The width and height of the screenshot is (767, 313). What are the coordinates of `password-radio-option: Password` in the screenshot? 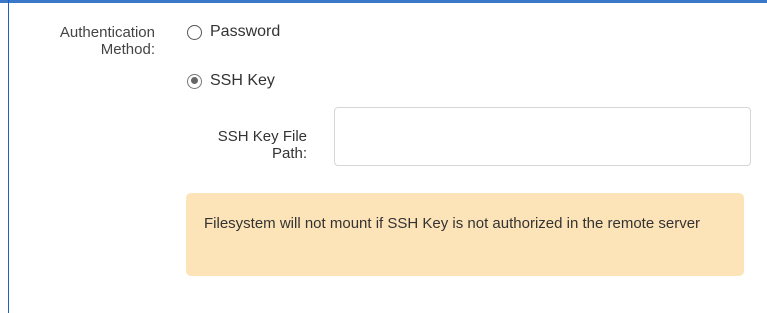 It's located at (233, 32).